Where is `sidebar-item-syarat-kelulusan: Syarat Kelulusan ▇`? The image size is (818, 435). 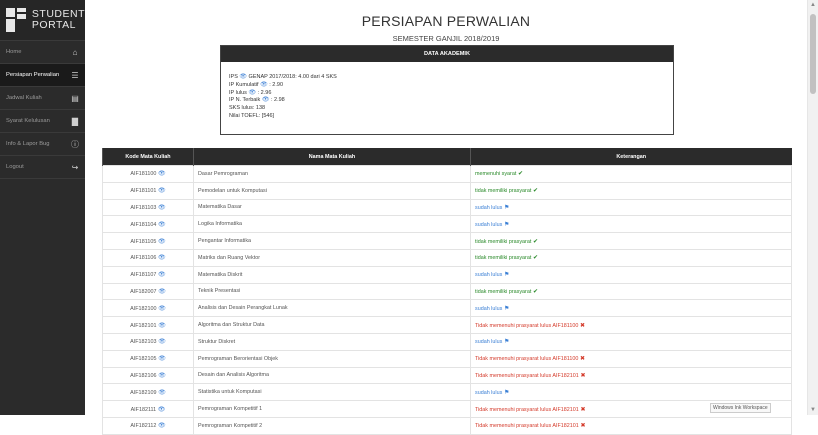 sidebar-item-syarat-kelulusan: Syarat Kelulusan ▇ is located at coordinates (42, 121).